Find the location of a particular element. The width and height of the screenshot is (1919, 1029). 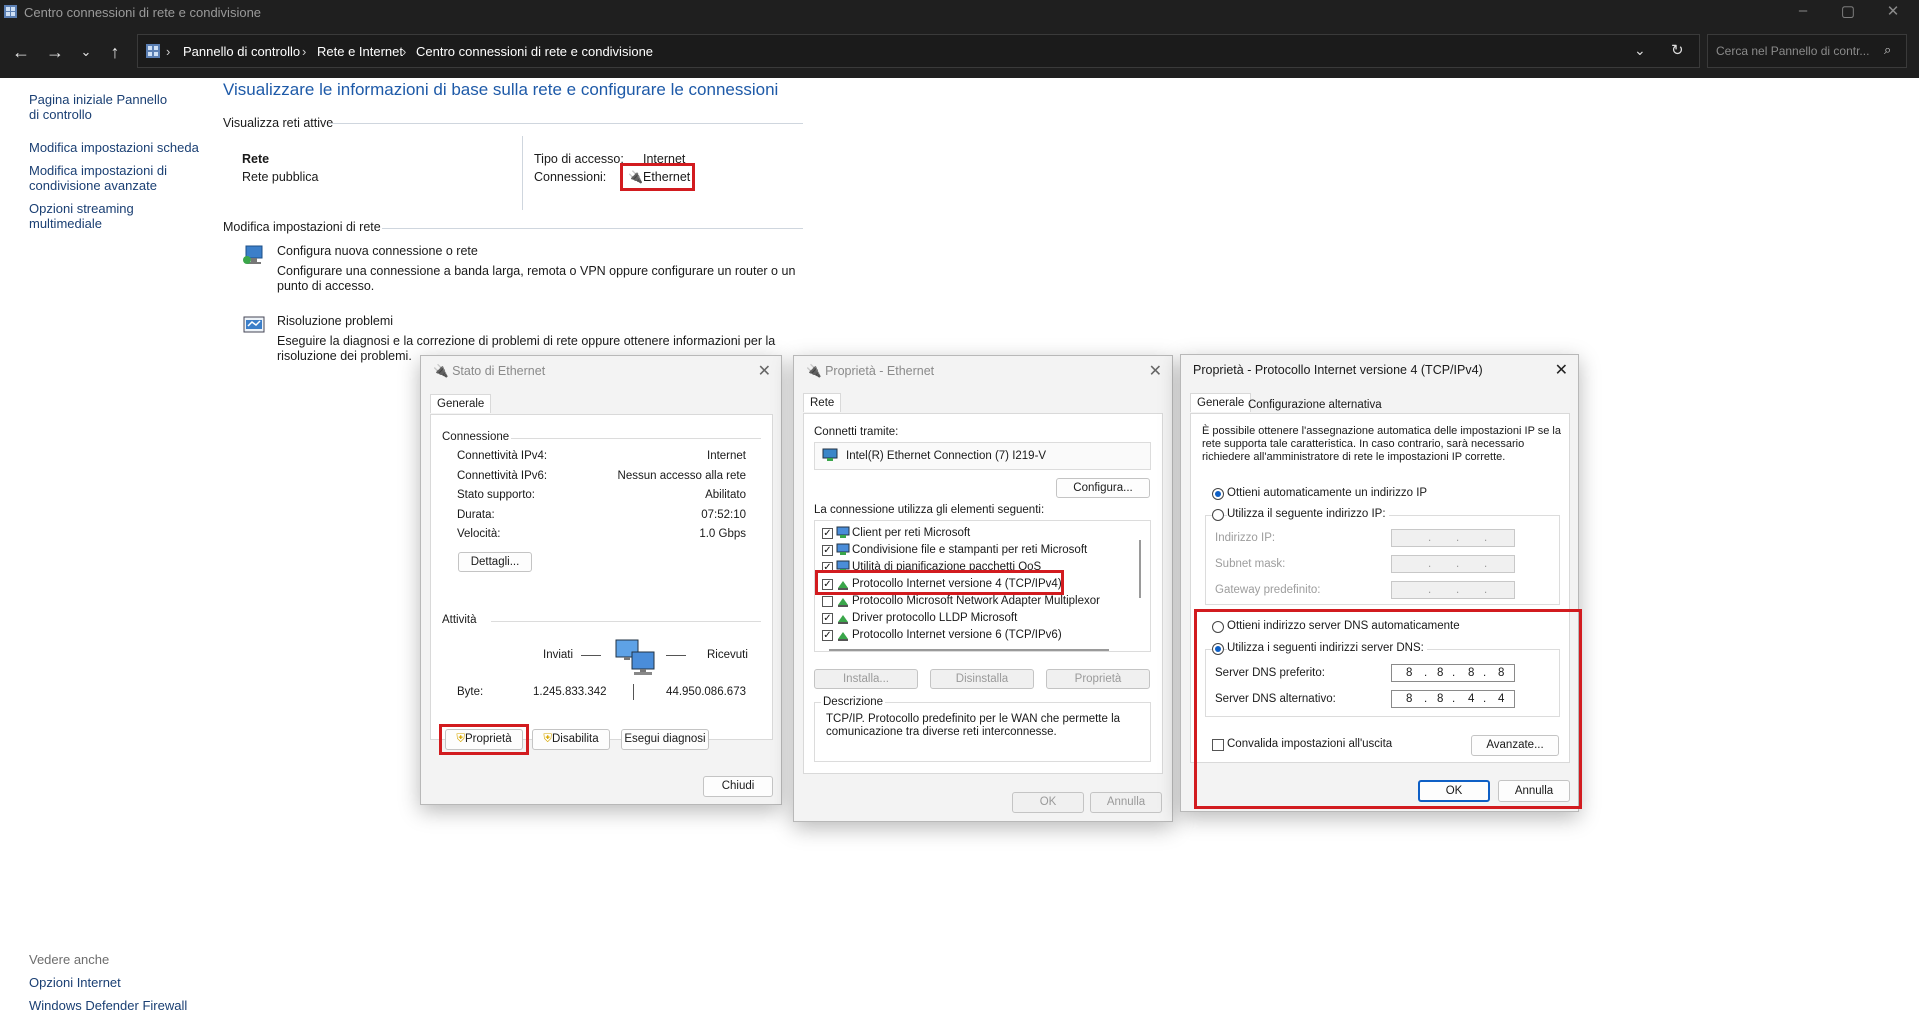

active-networks-label: Visualizza reti attive is located at coordinates (278, 123).